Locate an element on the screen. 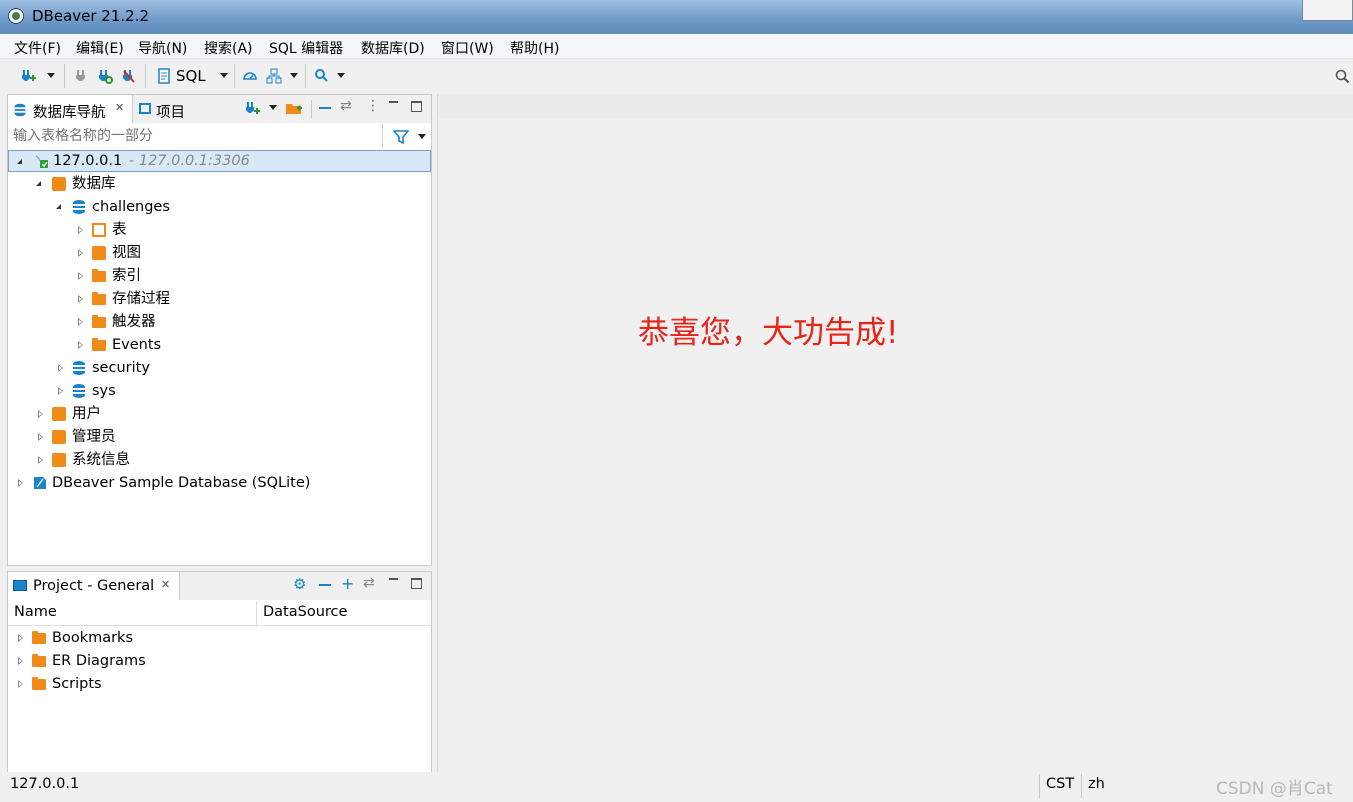 The width and height of the screenshot is (1353, 802). tree-row-schema-security: security is located at coordinates (219, 368).